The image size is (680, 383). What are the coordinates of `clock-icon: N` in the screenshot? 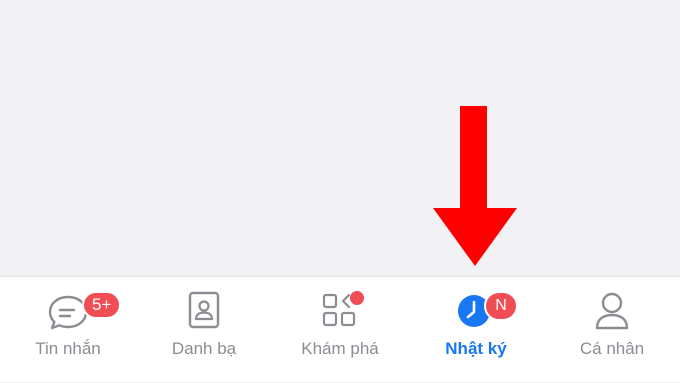 It's located at (486, 311).